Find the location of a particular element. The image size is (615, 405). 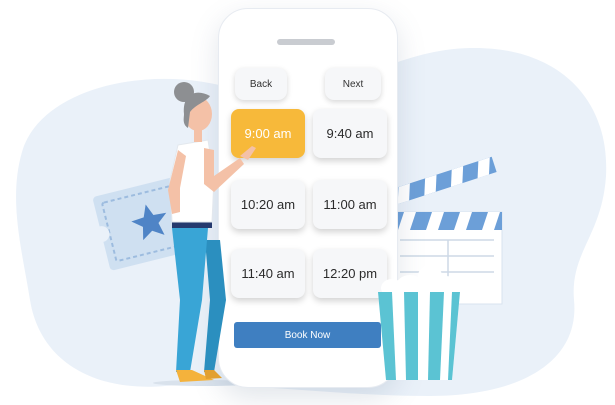

popcorn-illustration is located at coordinates (419, 322).